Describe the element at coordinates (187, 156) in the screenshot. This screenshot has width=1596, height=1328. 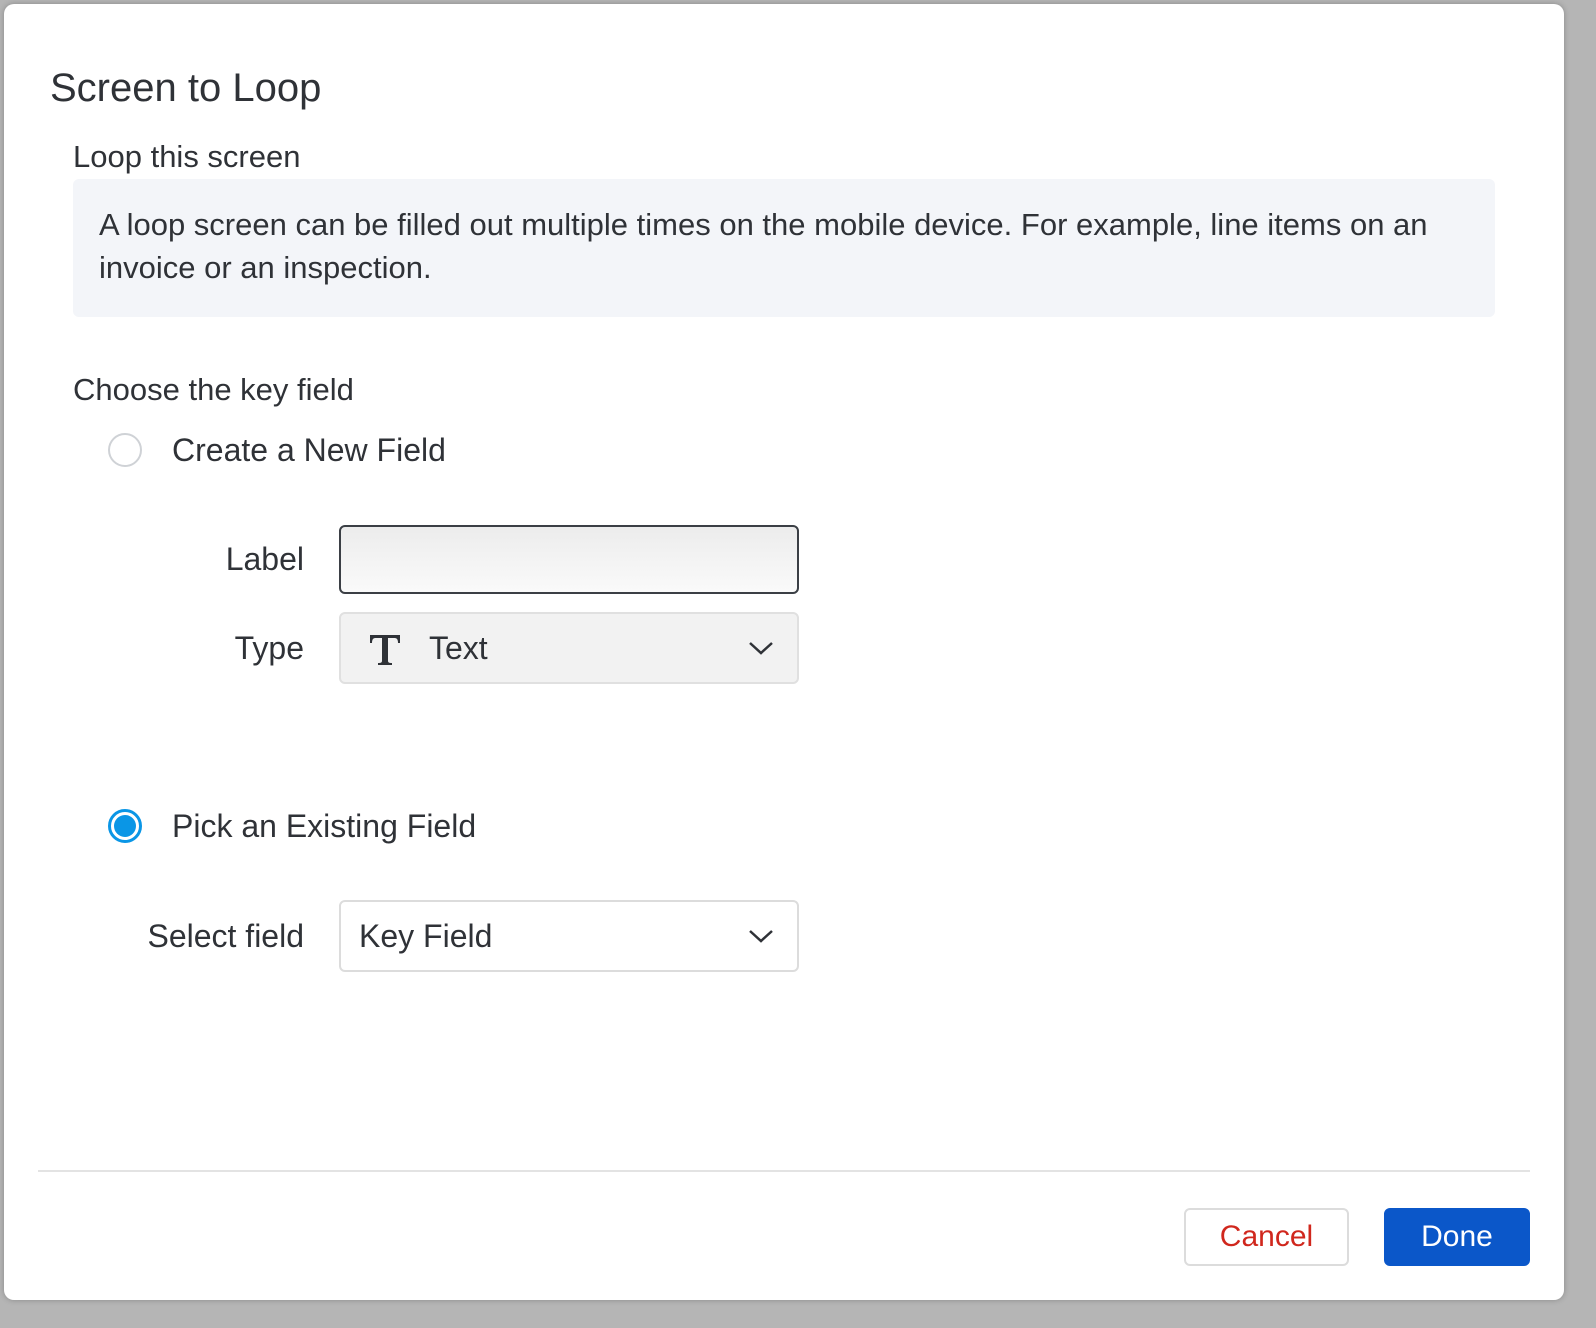
I see `loop-heading: Loop this screen` at that location.